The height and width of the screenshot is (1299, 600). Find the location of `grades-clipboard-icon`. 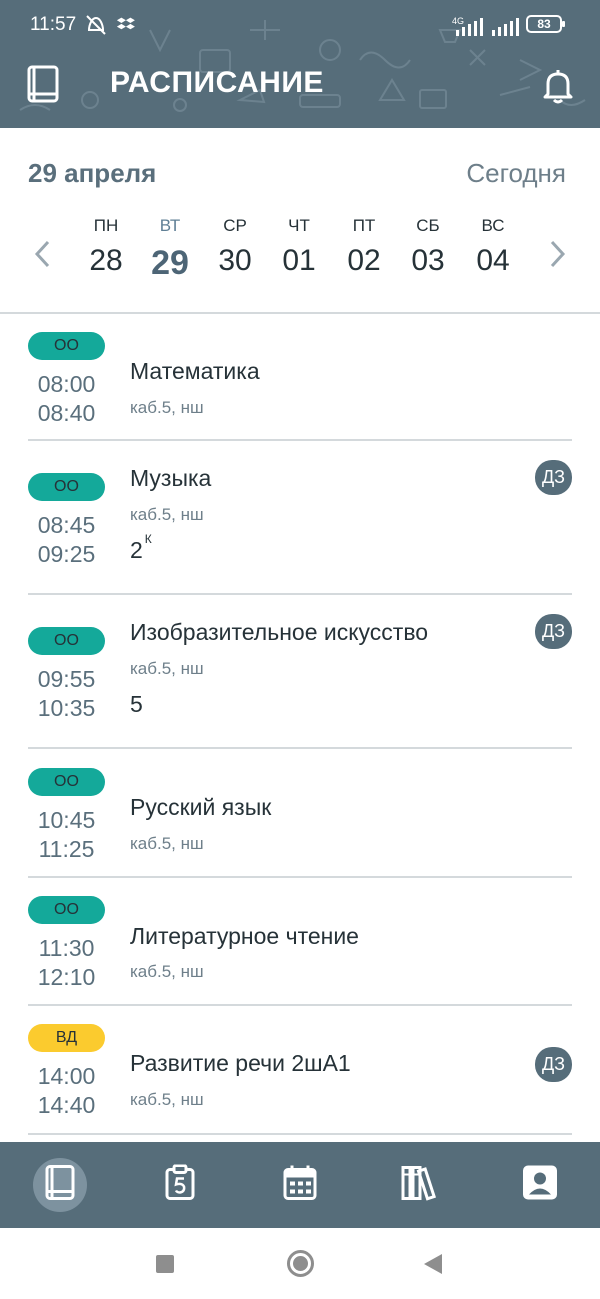

grades-clipboard-icon is located at coordinates (180, 1185).